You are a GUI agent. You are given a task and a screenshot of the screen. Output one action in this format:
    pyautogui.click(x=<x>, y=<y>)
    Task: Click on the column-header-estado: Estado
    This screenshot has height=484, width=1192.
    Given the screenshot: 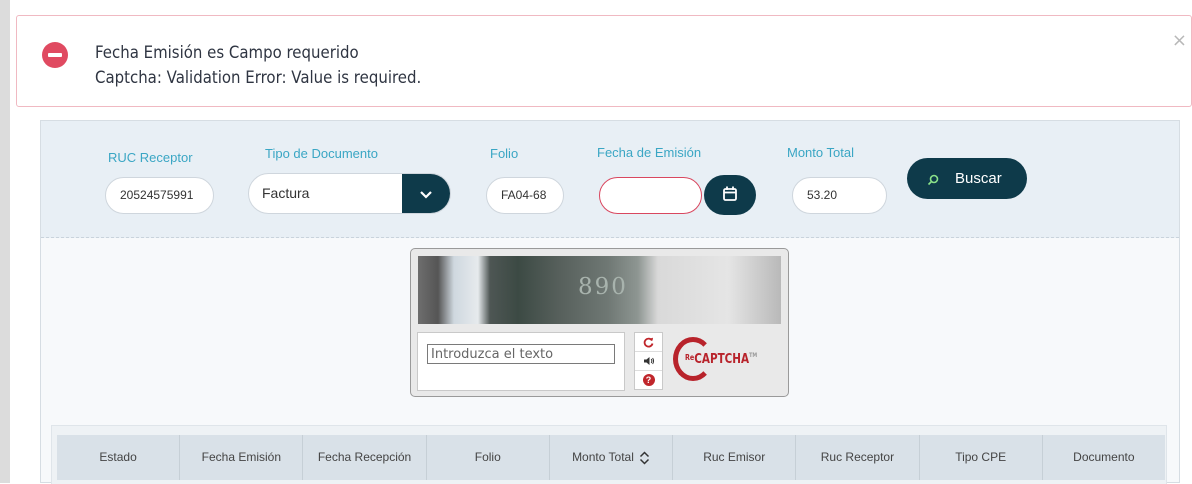 What is the action you would take?
    pyautogui.click(x=119, y=457)
    